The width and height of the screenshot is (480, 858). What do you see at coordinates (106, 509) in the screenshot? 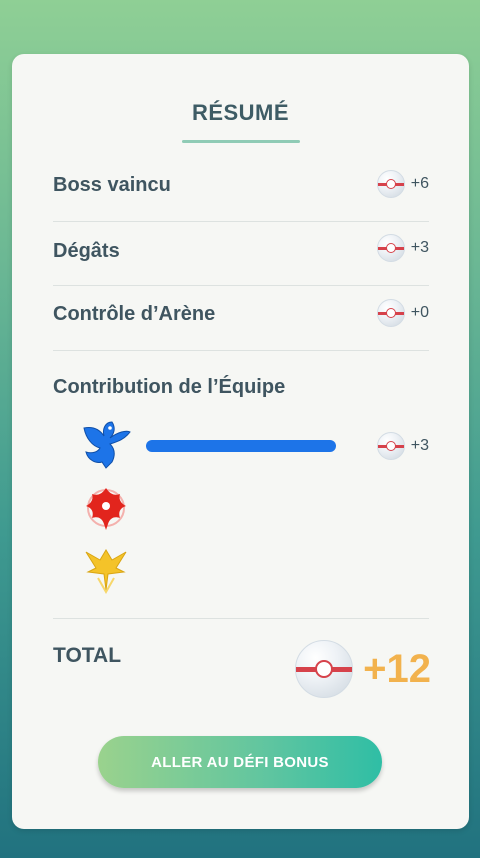
I see `team-valor-icon` at bounding box center [106, 509].